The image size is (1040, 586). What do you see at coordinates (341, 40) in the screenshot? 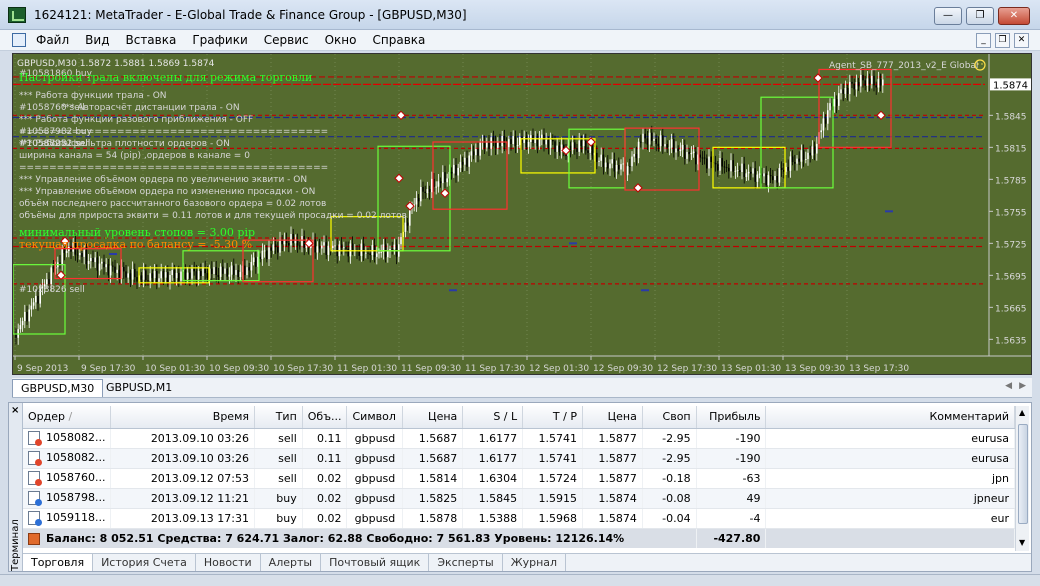
I see `menu-item-5: Окно` at bounding box center [341, 40].